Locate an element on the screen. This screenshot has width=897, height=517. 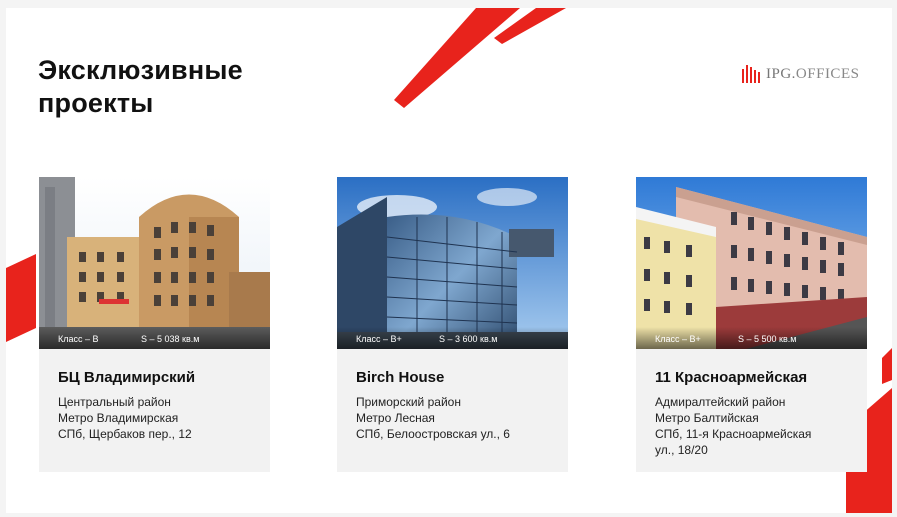
address-text: СПб, Щербаков пер., 12 is located at coordinates (125, 434).